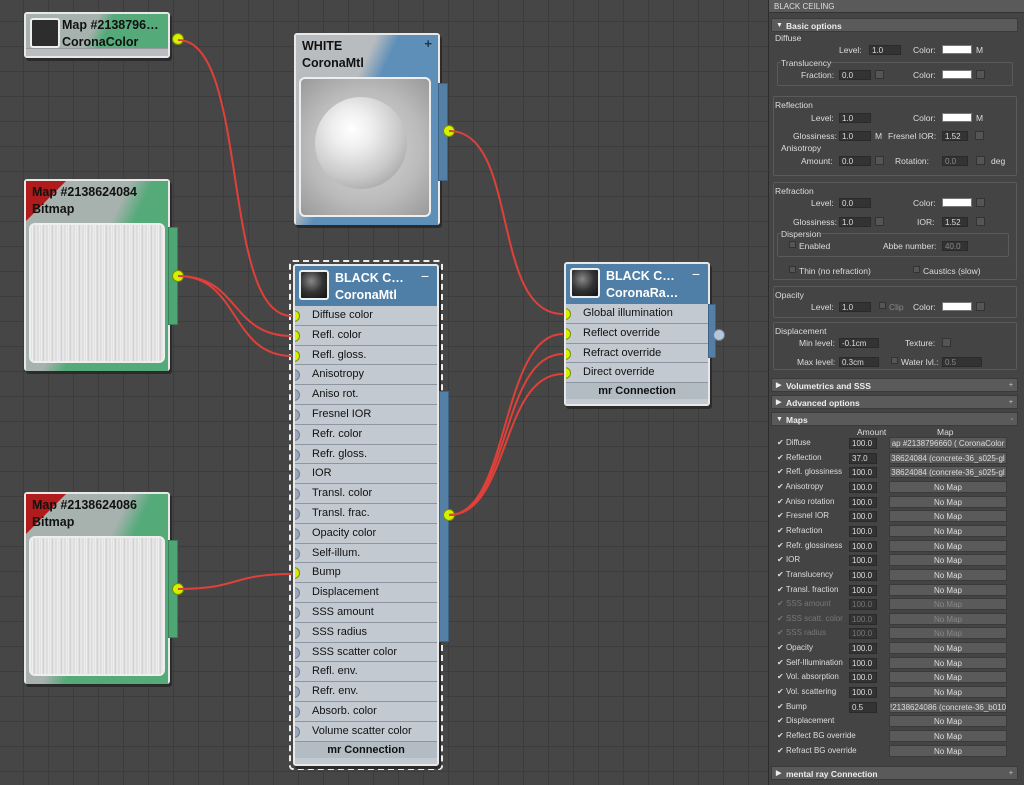  What do you see at coordinates (366, 454) in the screenshot?
I see `input-slot: Refr. gloss.` at bounding box center [366, 454].